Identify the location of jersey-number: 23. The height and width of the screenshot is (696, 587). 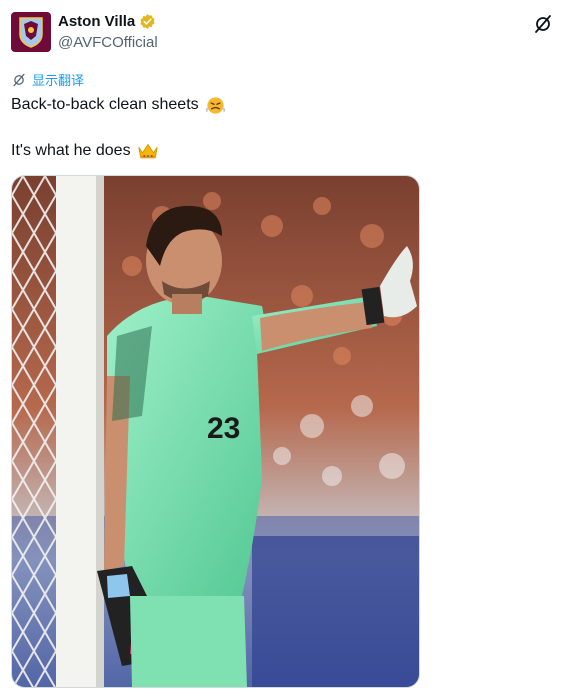
(223, 428).